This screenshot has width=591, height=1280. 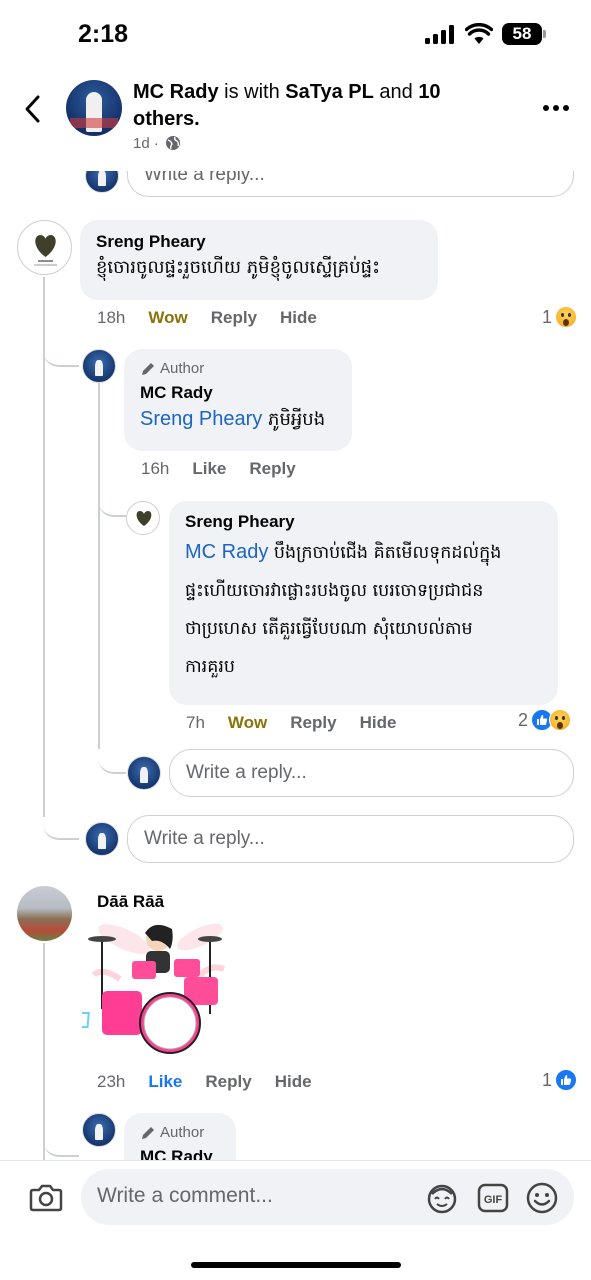 I want to click on thread-line-nested, so click(x=99, y=566).